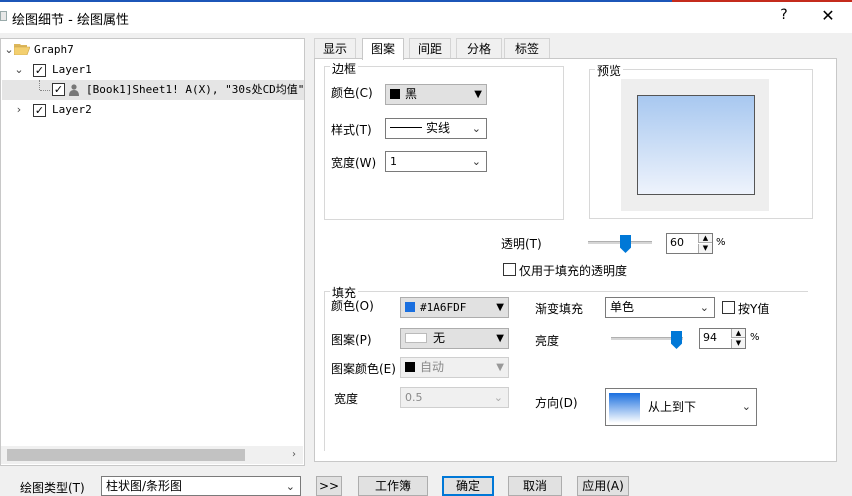 The height and width of the screenshot is (496, 852). What do you see at coordinates (728, 307) in the screenshot?
I see `by-y-value-checkbox` at bounding box center [728, 307].